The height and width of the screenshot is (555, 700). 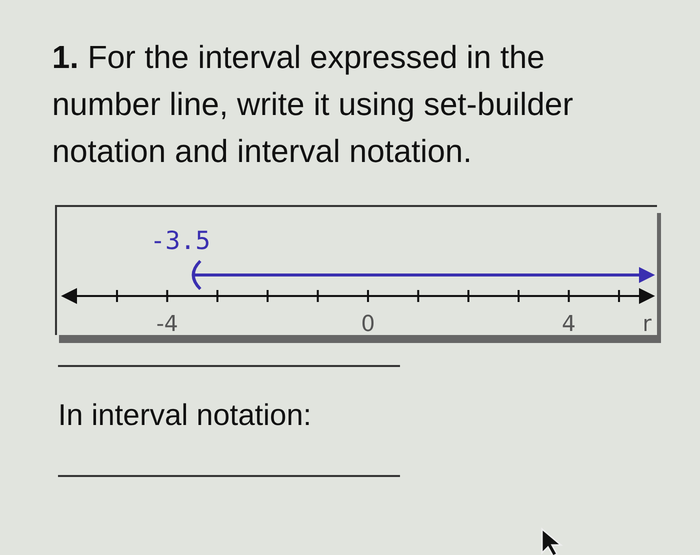 I want to click on tick-label: 4, so click(x=569, y=323).